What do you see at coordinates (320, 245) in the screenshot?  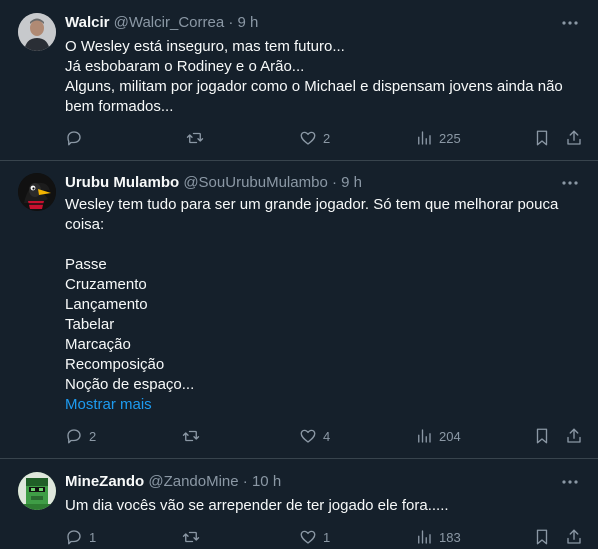 I see `tweet-text-line` at bounding box center [320, 245].